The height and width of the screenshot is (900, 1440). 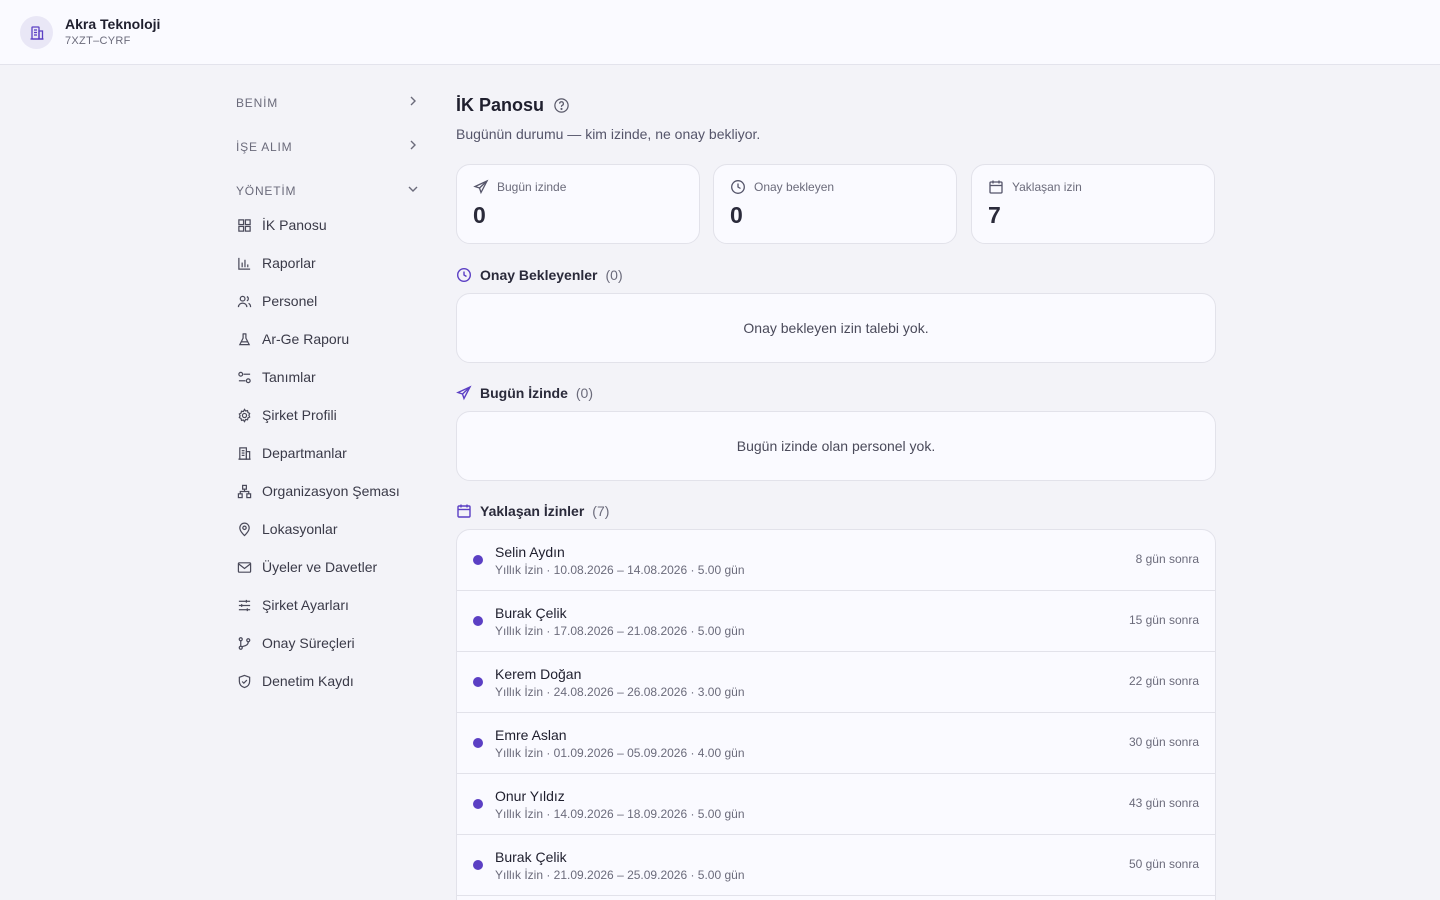 I want to click on leave-relative-date: 8 gün sonra, so click(x=1167, y=559).